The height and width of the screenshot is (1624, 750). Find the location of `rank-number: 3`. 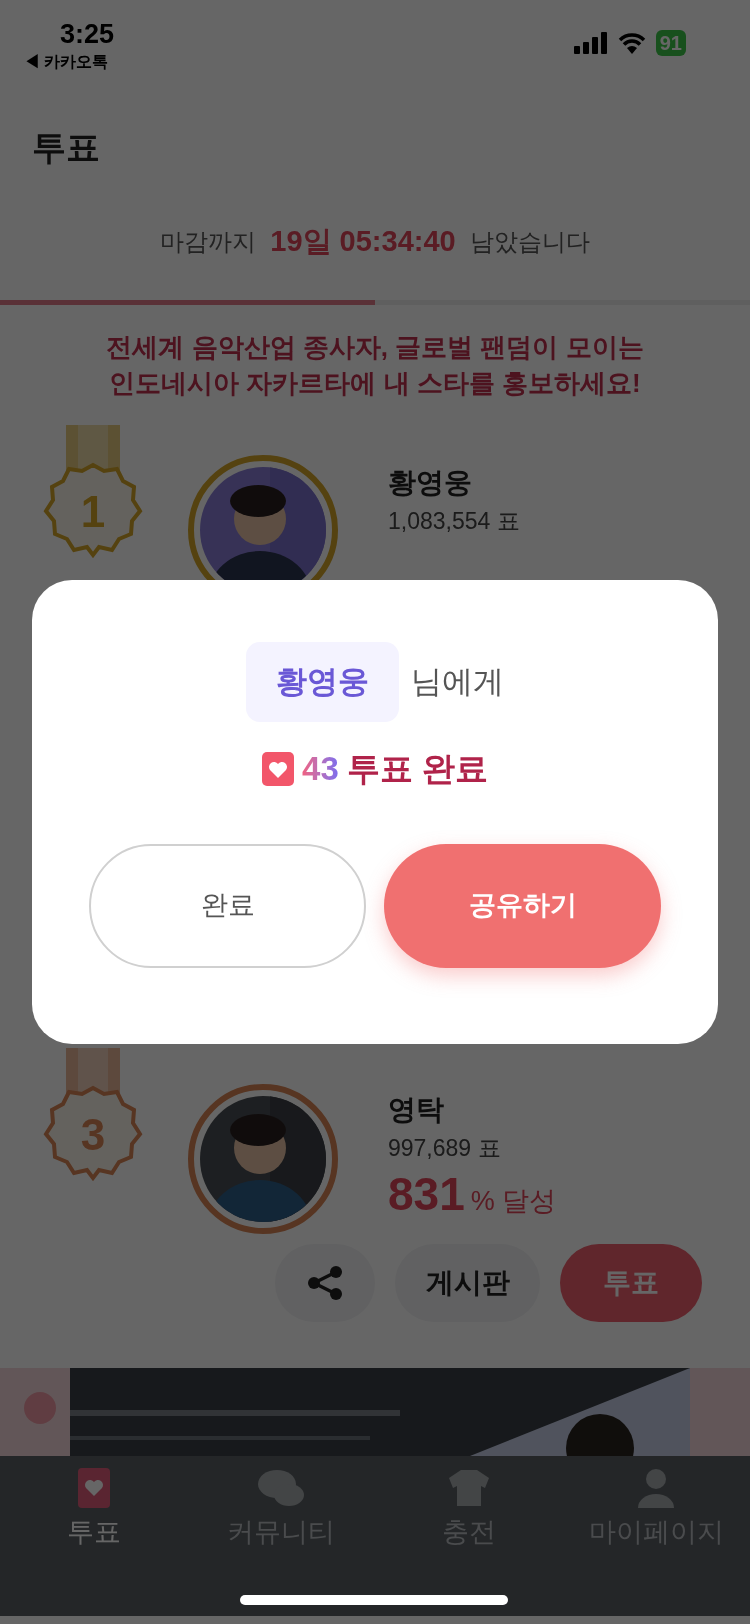

rank-number: 3 is located at coordinates (93, 1135).